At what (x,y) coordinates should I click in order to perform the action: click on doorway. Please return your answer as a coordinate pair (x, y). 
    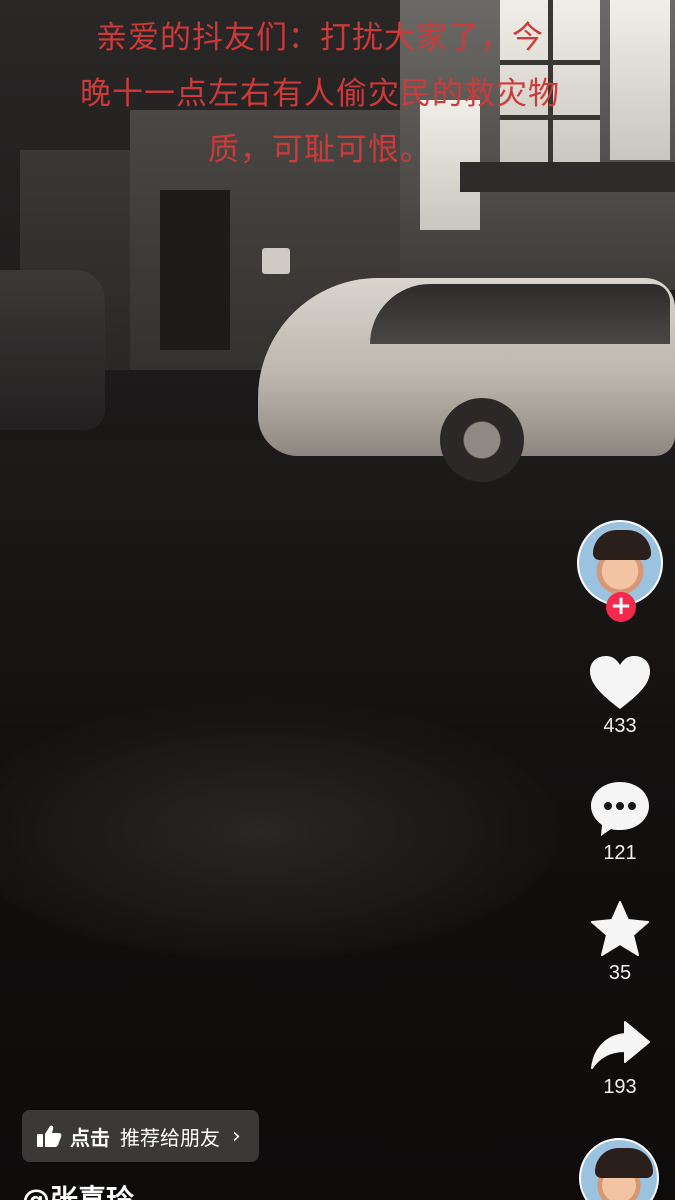
    Looking at the image, I should click on (195, 270).